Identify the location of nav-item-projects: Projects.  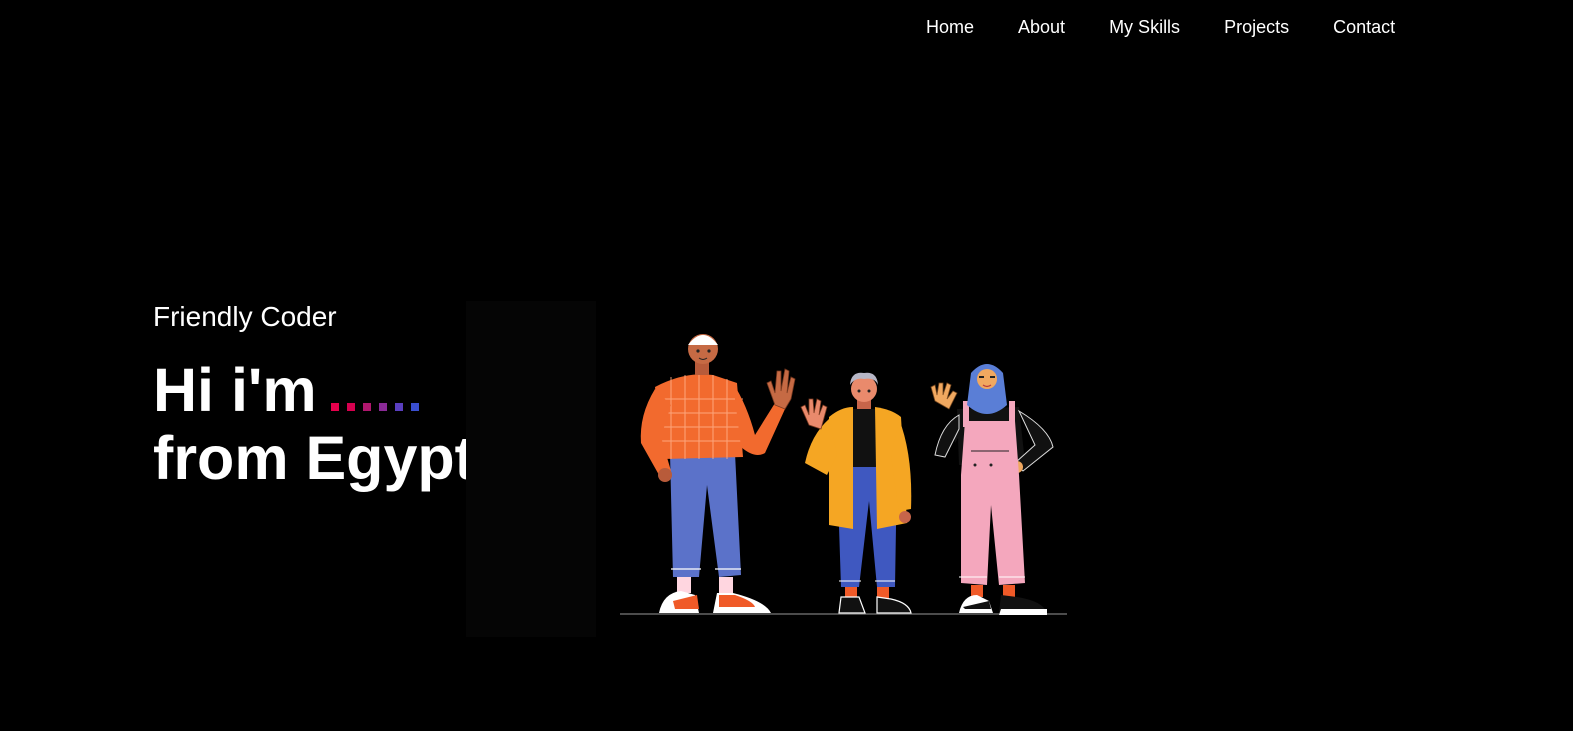
(1278, 27).